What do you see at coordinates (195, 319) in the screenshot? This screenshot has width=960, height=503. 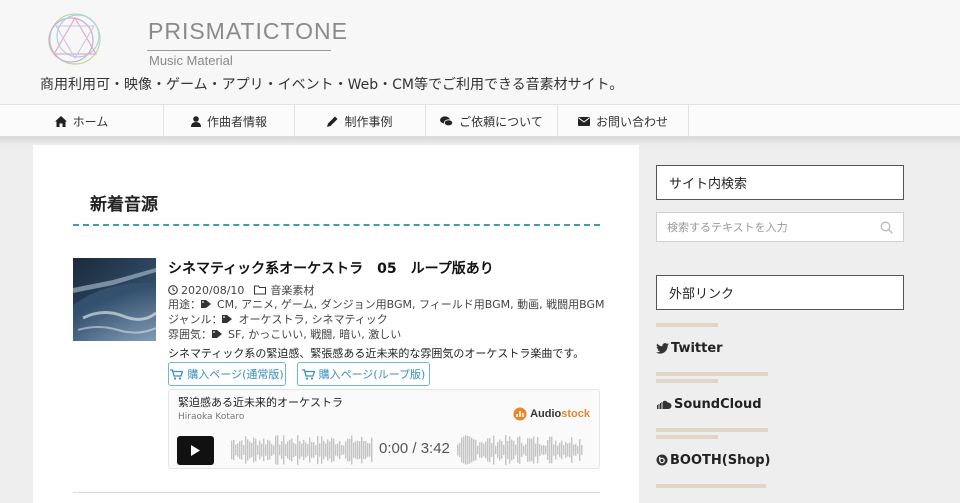 I see `genre-label: ジャンル：` at bounding box center [195, 319].